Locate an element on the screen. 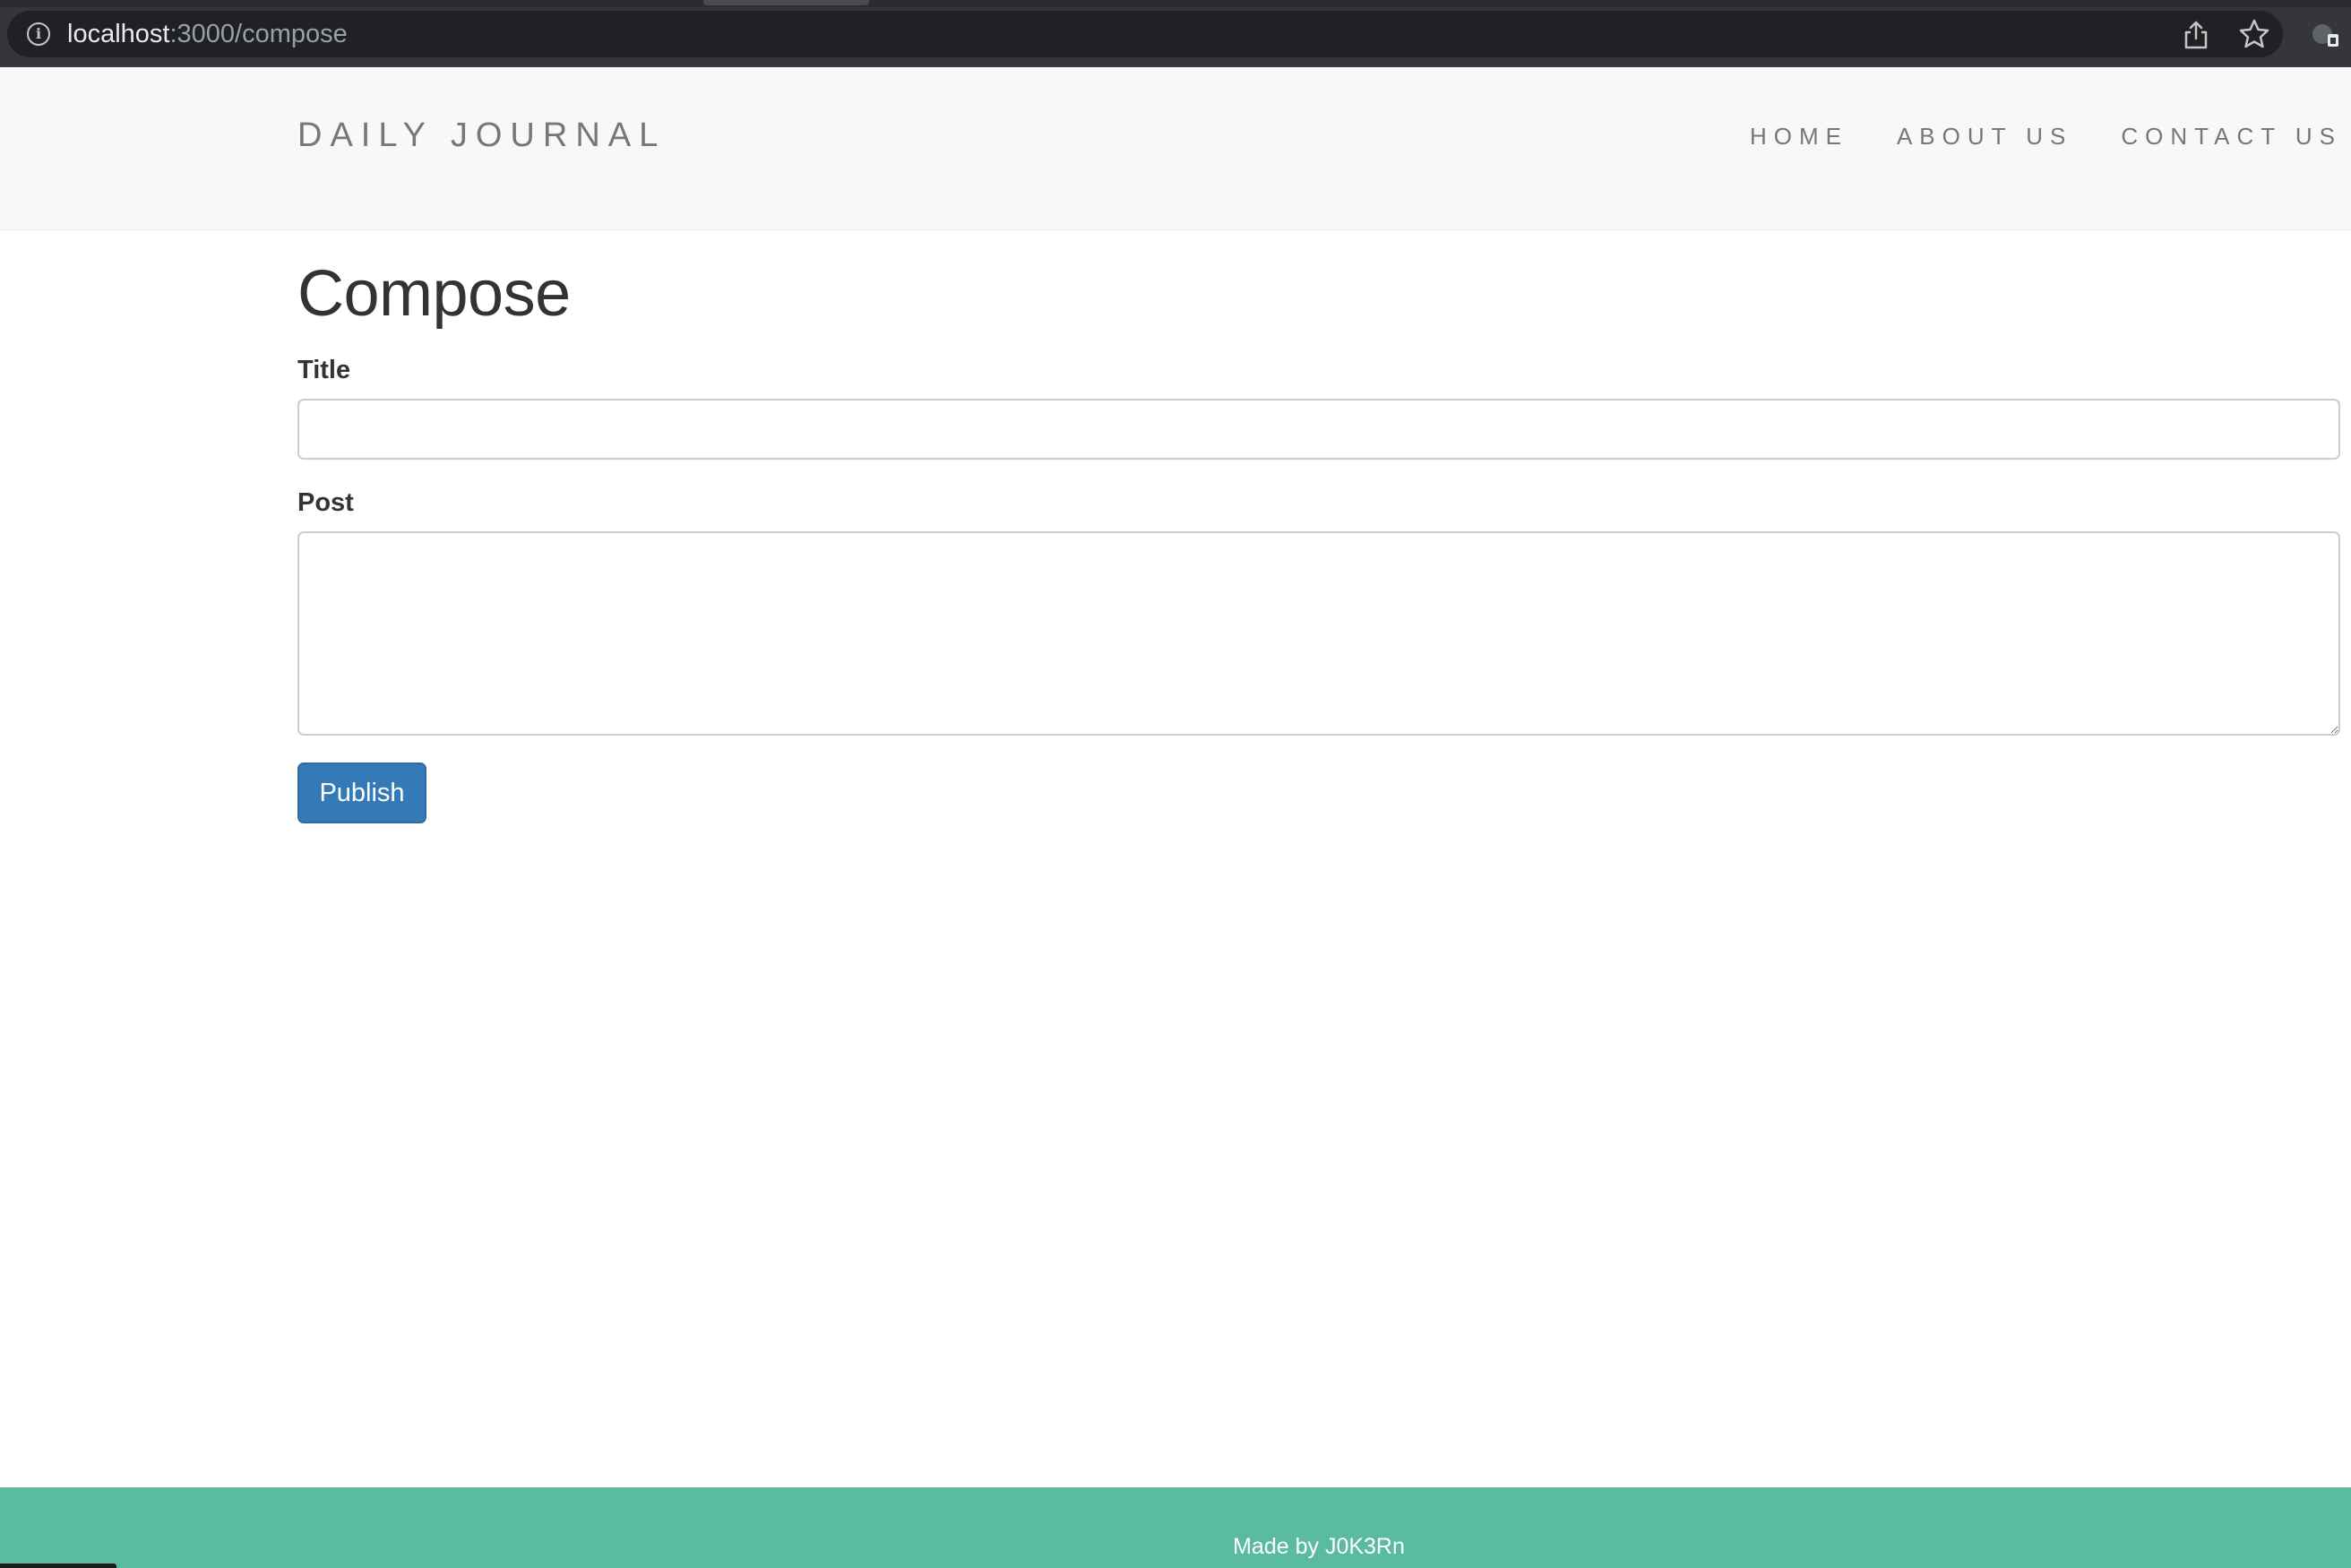 This screenshot has width=2351, height=1568. site-footer: Made by J0K3Rn is located at coordinates (1175, 1527).